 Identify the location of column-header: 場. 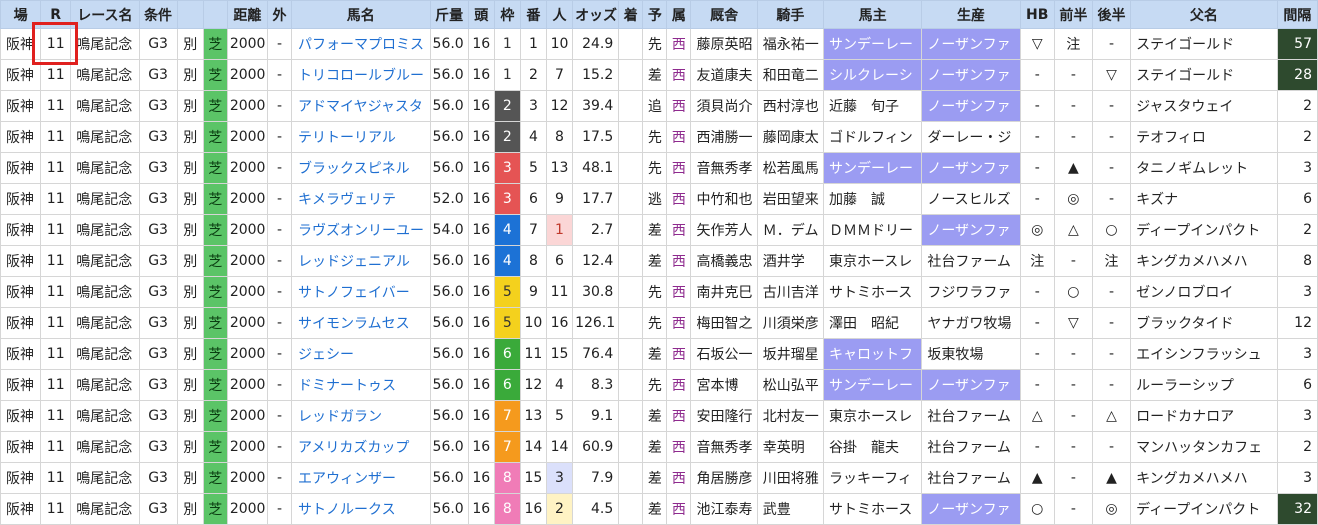
(21, 14).